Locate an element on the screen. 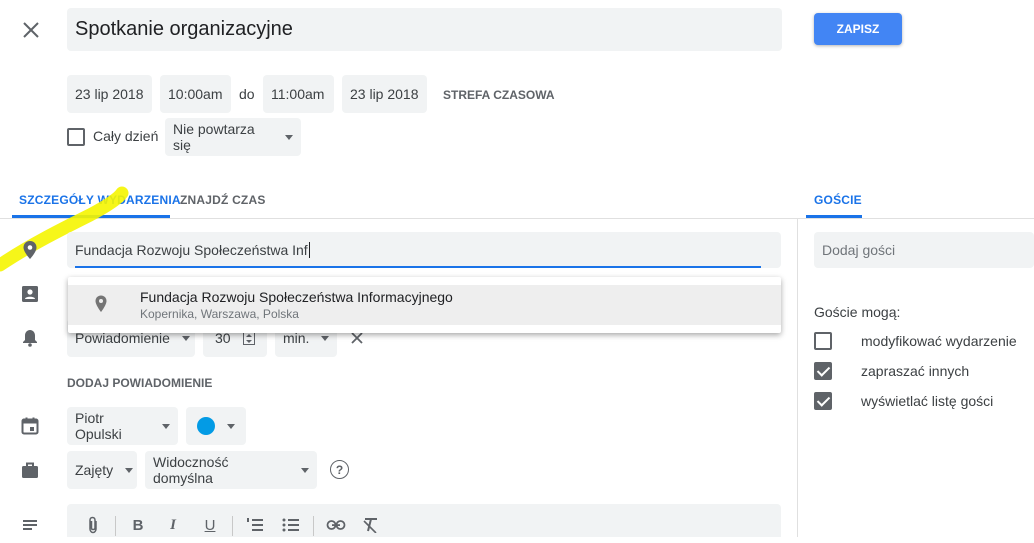 This screenshot has height=543, width=1034. to-separator: do is located at coordinates (247, 94).